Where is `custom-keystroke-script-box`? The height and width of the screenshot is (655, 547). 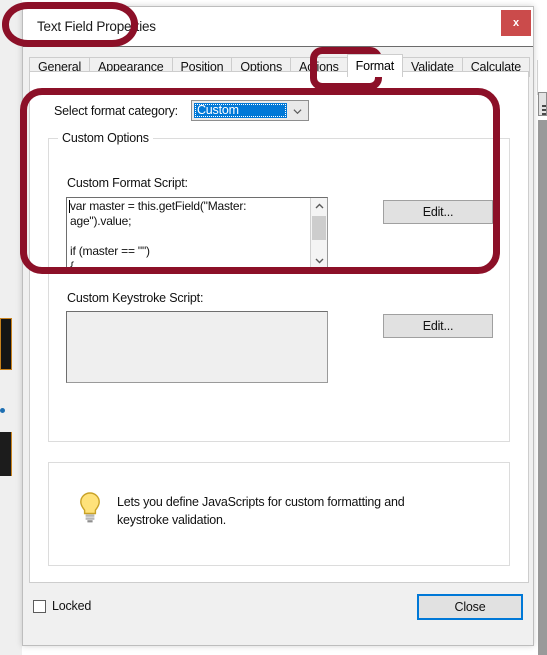
custom-keystroke-script-box is located at coordinates (197, 347).